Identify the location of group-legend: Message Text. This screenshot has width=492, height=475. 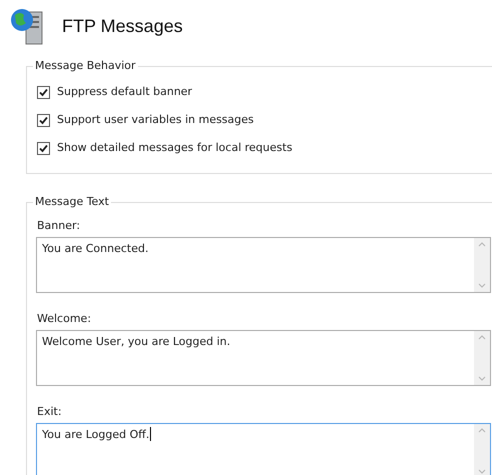
(72, 202).